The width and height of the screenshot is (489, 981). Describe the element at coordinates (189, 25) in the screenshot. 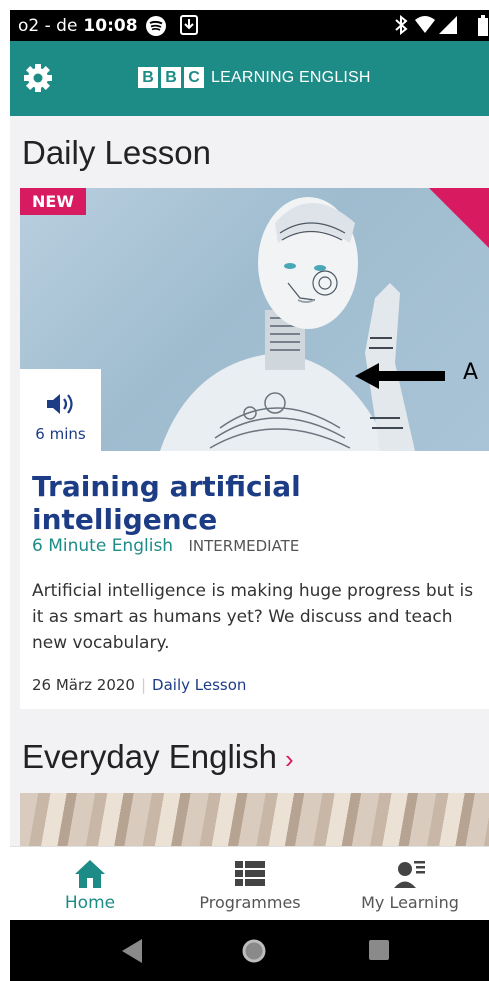

I see `download-icon` at that location.